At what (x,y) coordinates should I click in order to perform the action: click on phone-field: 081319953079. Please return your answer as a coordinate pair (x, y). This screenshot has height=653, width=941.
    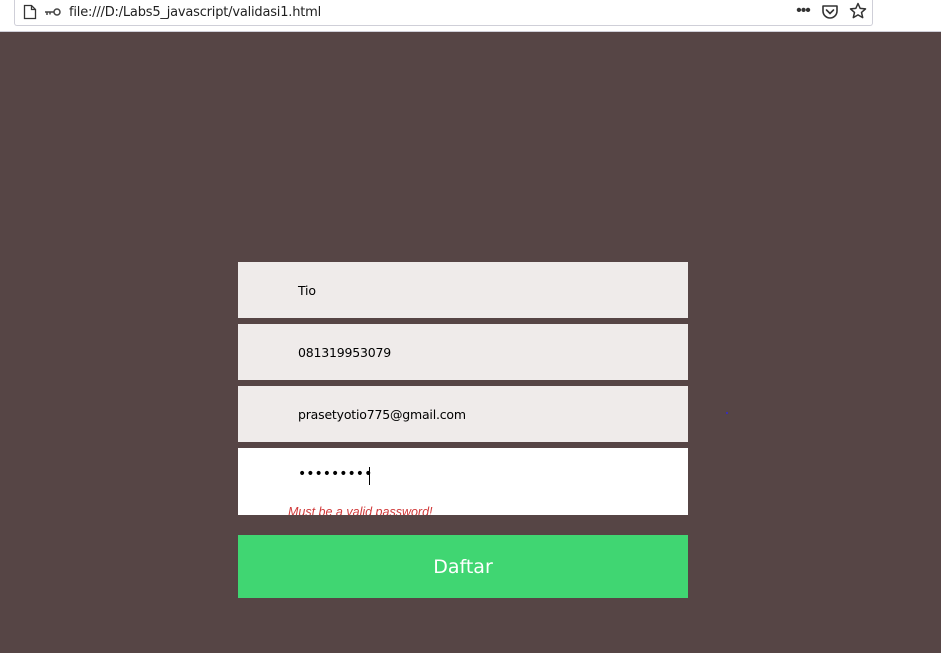
    Looking at the image, I should click on (463, 352).